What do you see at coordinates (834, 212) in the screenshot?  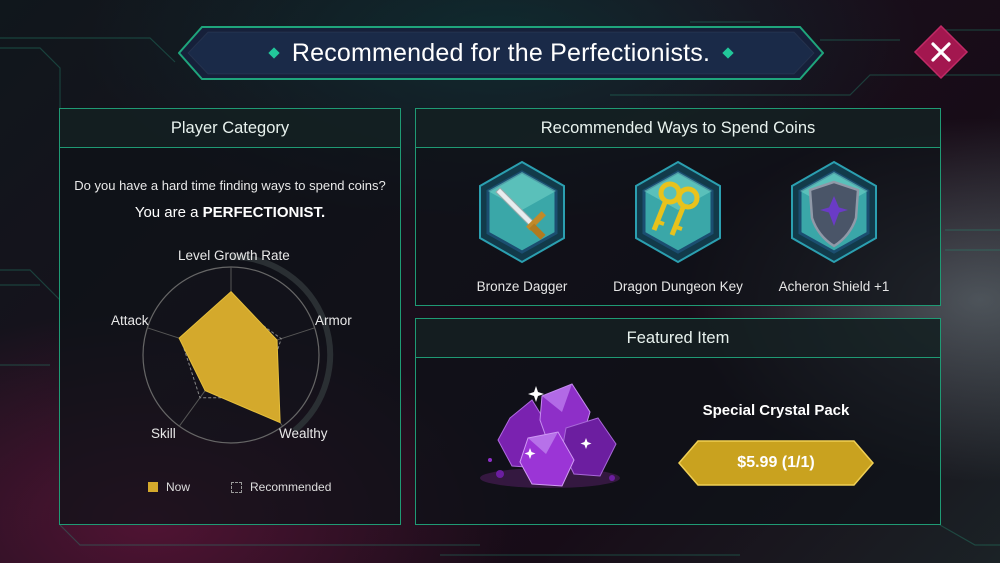 I see `shield-icon` at bounding box center [834, 212].